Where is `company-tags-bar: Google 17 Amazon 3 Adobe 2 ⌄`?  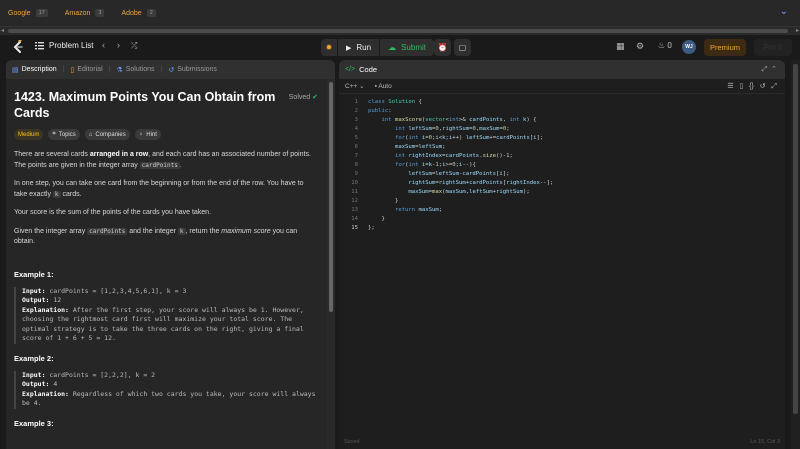 company-tags-bar: Google 17 Amazon 3 Adobe 2 ⌄ is located at coordinates (400, 13).